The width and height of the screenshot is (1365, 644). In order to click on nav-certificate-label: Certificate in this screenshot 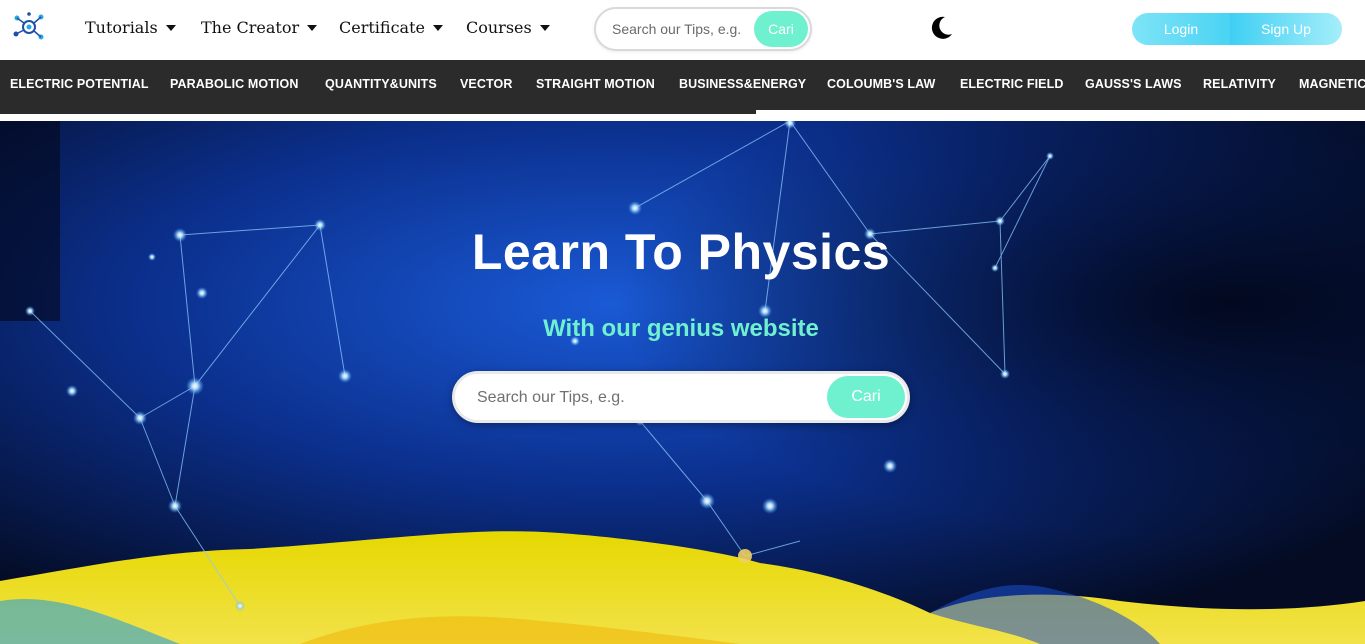, I will do `click(382, 27)`.